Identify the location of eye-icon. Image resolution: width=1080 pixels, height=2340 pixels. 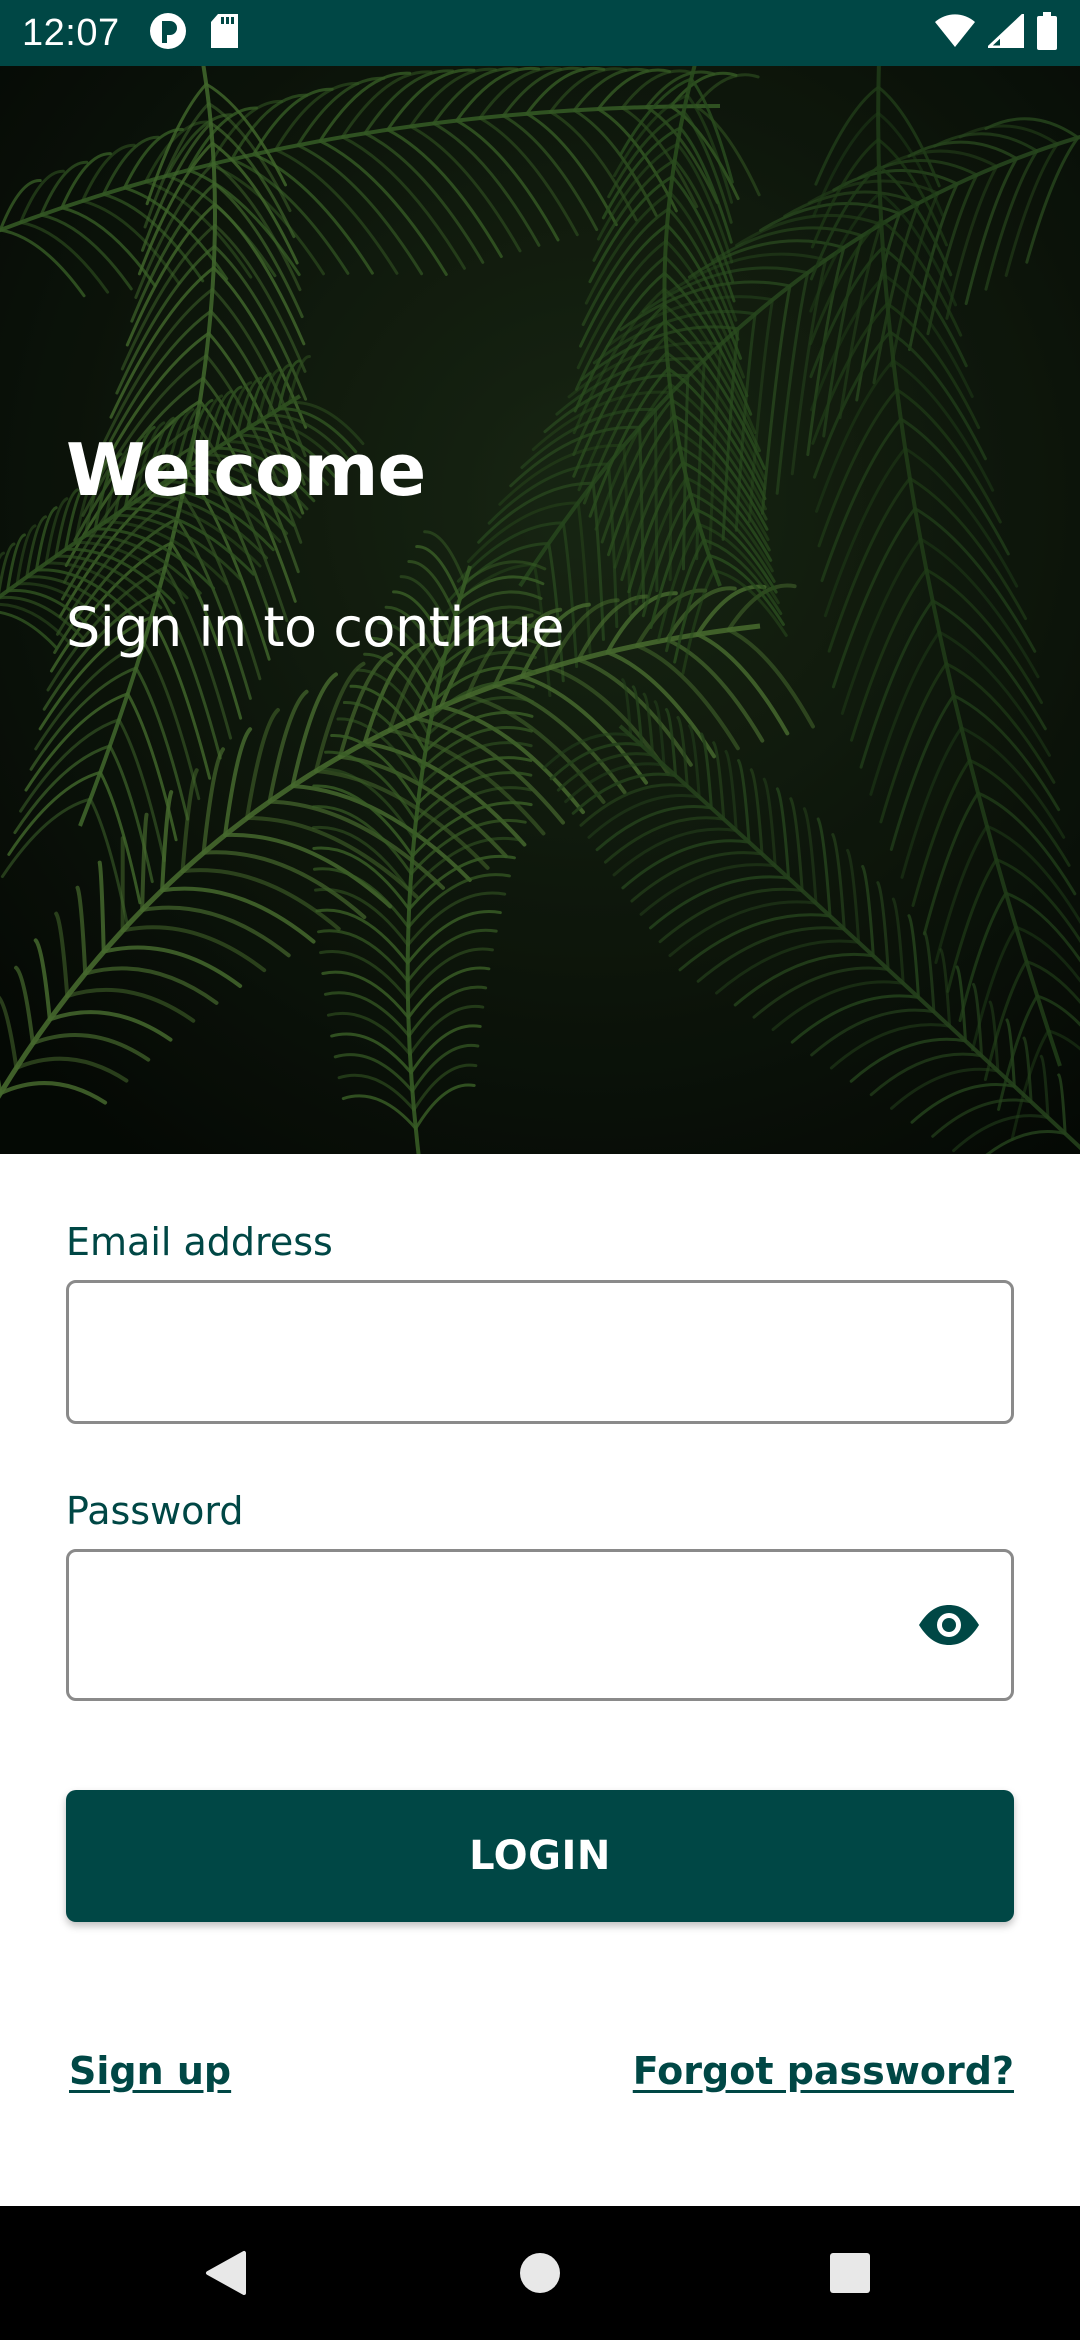
(949, 1625).